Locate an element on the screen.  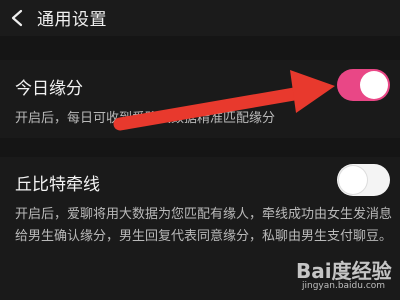
cupid-toggle is located at coordinates (363, 180).